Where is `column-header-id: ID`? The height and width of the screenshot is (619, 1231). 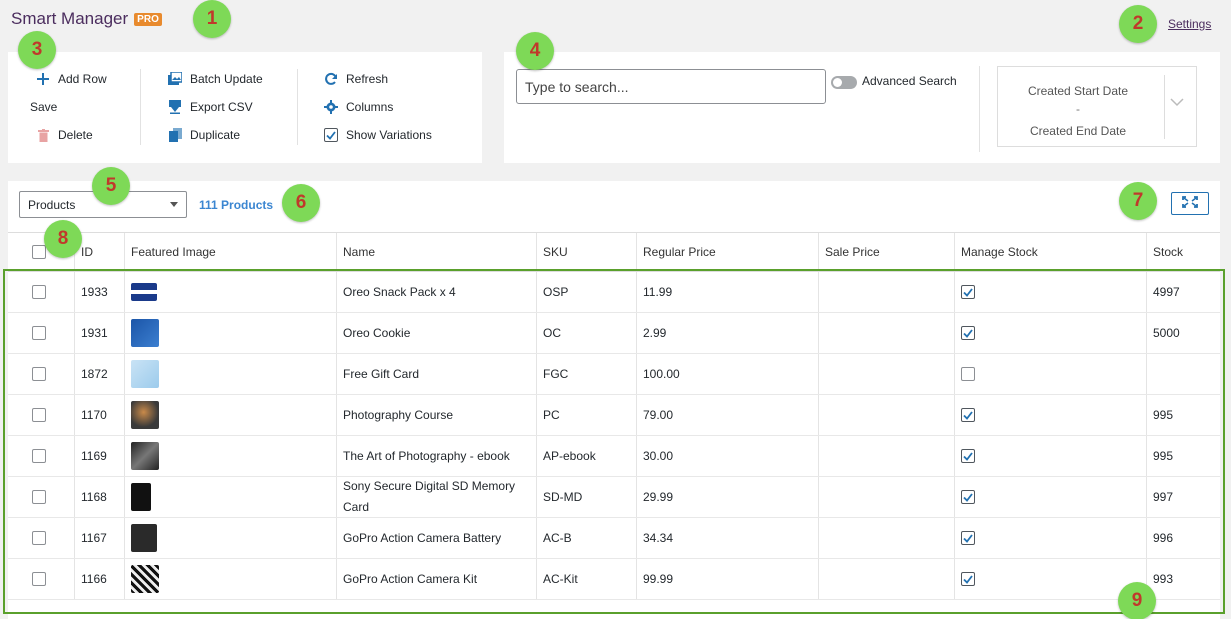
column-header-id: ID is located at coordinates (100, 252).